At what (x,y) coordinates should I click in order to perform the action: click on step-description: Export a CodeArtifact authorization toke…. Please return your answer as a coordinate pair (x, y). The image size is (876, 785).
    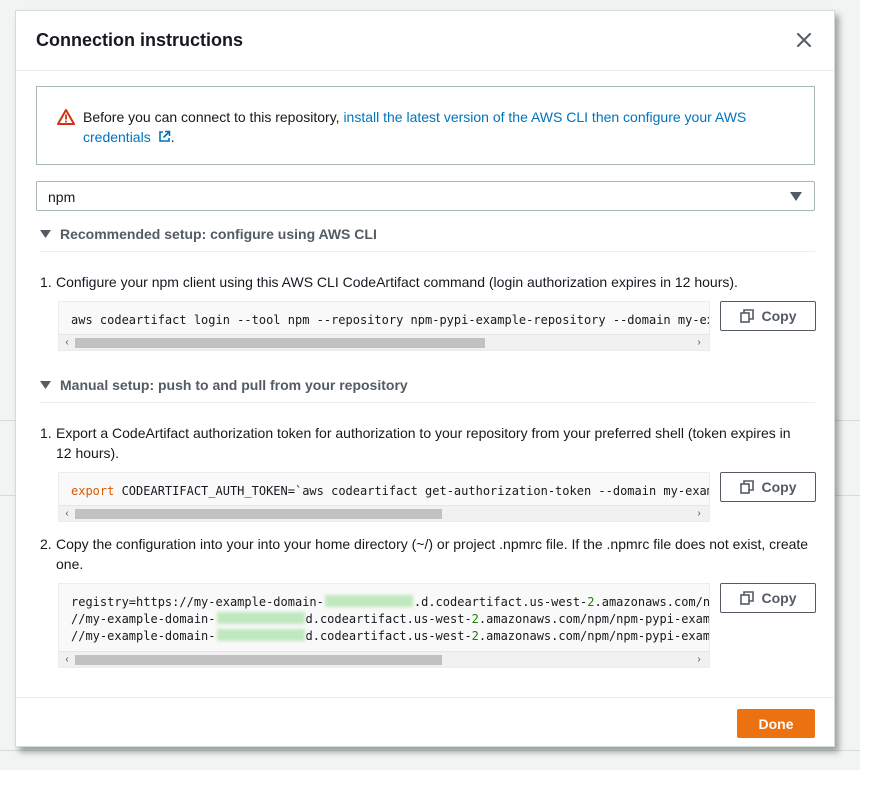
    Looking at the image, I should click on (423, 443).